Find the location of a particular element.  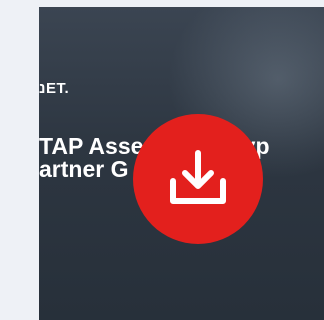

left-gutter is located at coordinates (19, 160).